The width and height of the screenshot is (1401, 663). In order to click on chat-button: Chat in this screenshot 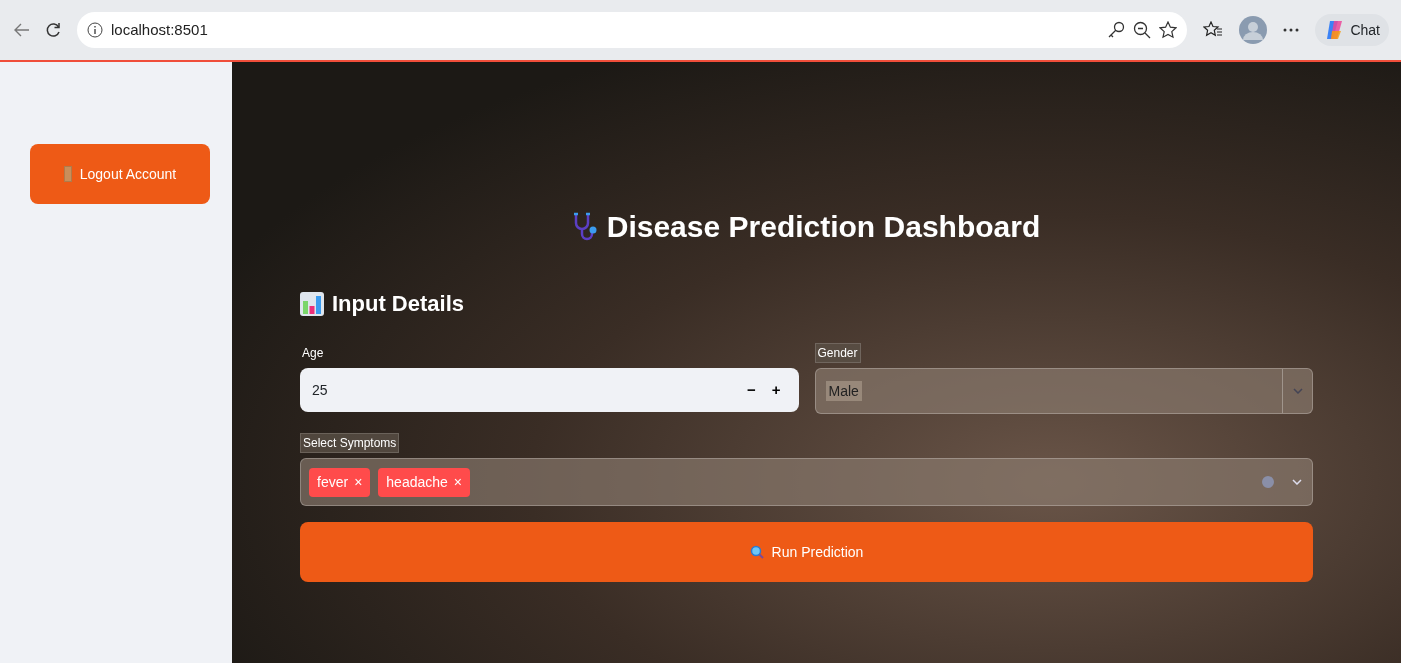, I will do `click(1352, 30)`.